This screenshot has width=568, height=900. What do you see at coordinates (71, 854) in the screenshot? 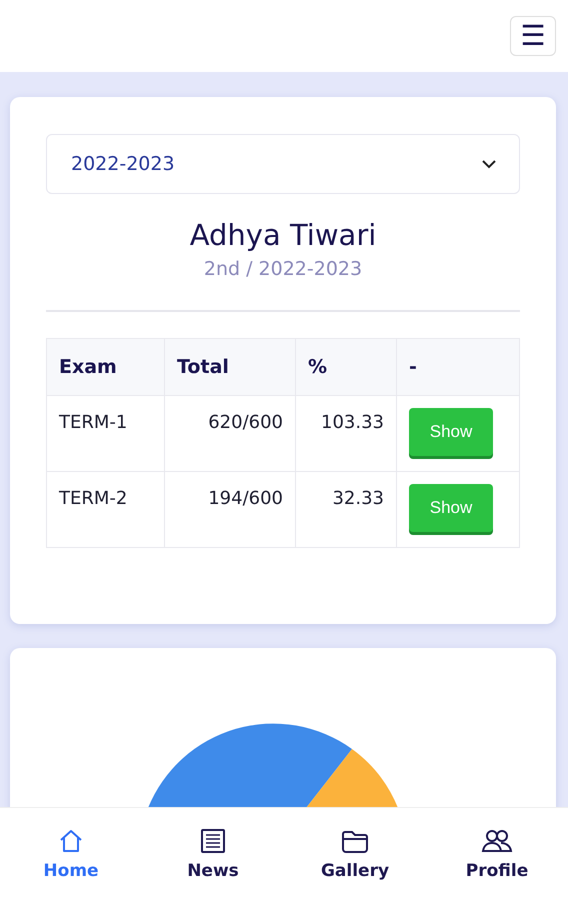
I see `nav-tab: Home` at bounding box center [71, 854].